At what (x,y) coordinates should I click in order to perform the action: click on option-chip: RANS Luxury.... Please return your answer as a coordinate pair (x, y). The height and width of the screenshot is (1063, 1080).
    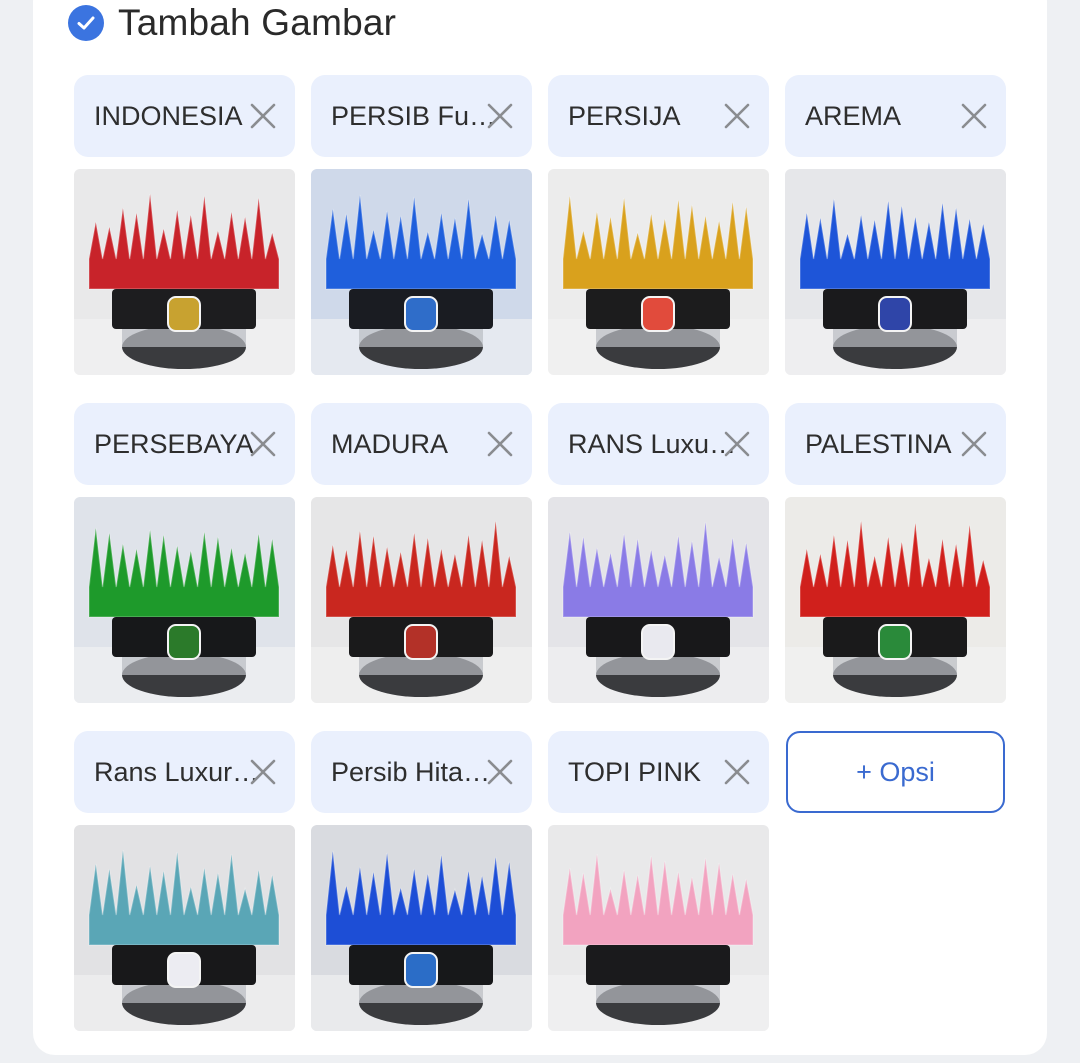
    Looking at the image, I should click on (658, 444).